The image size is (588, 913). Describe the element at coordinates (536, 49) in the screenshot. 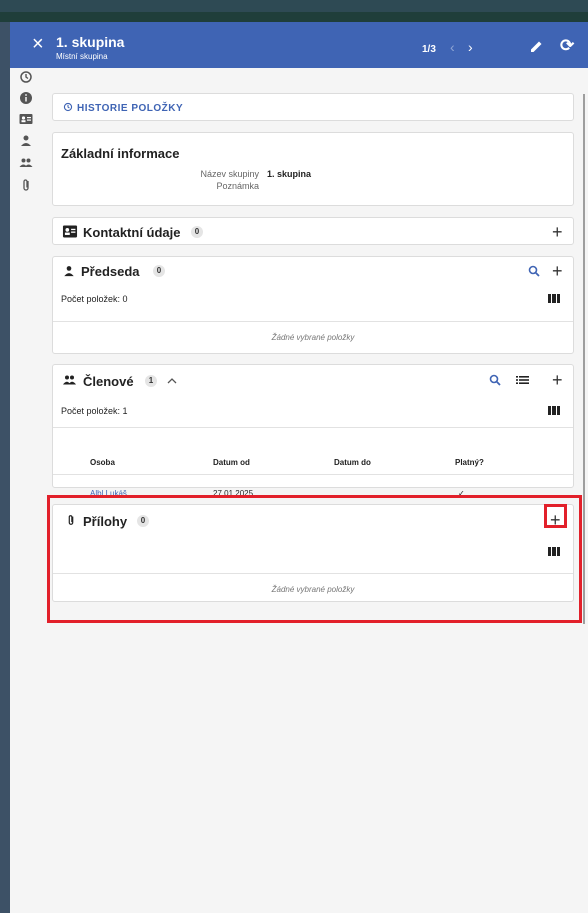

I see `pencil-icon` at that location.